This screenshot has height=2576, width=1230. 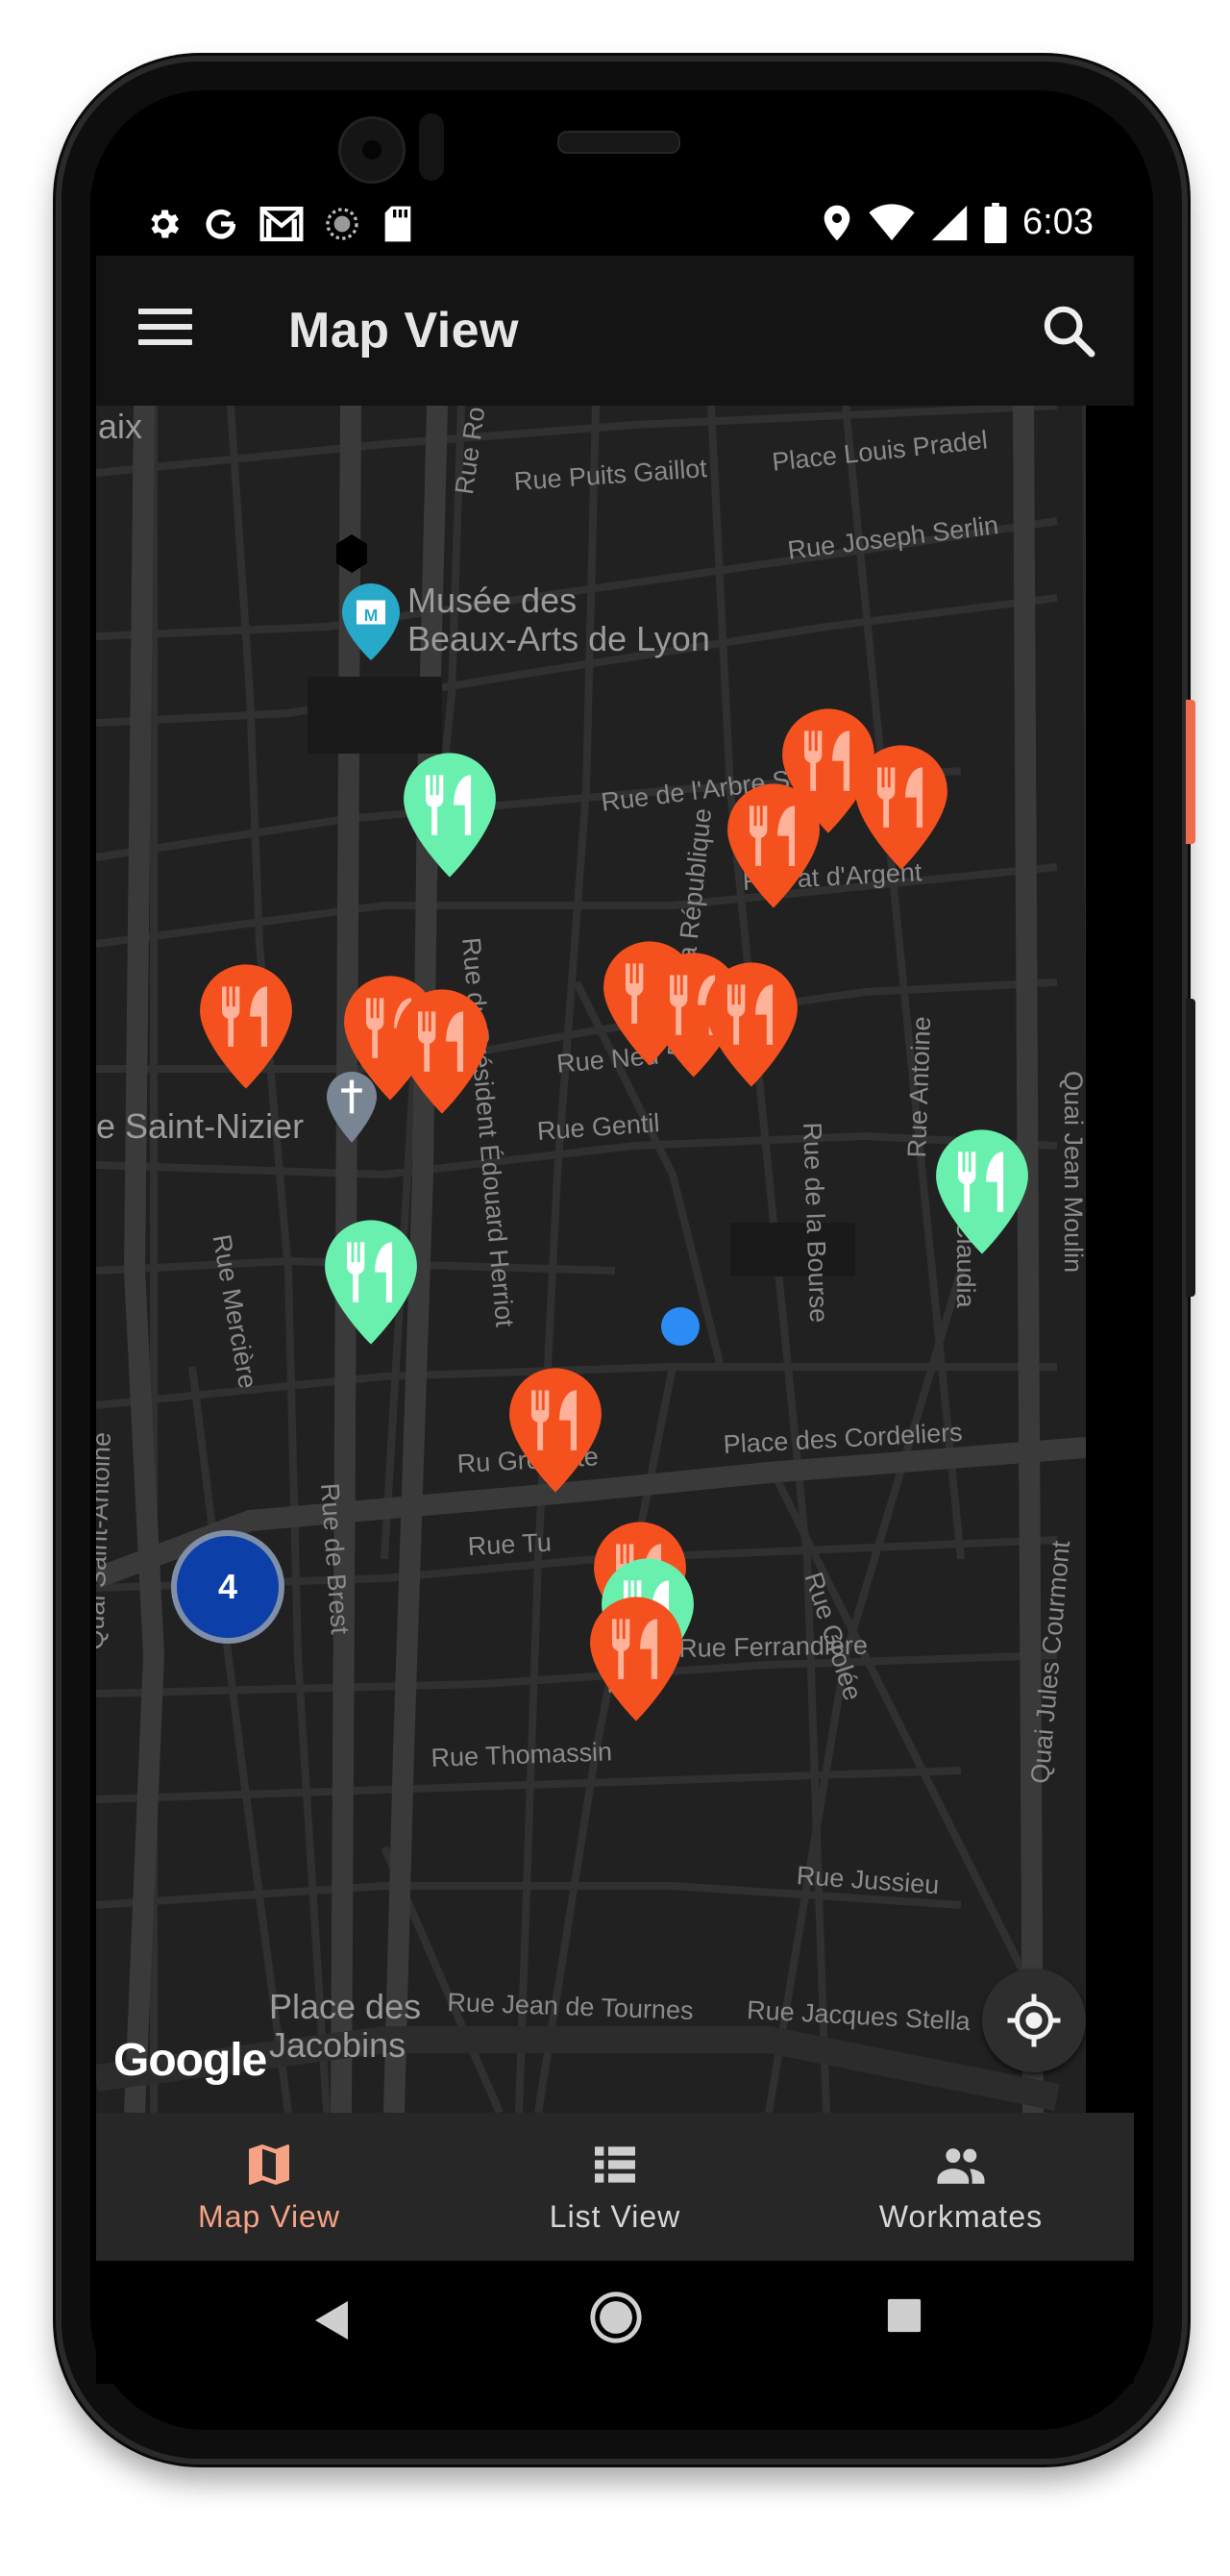 What do you see at coordinates (221, 224) in the screenshot?
I see `google-icon` at bounding box center [221, 224].